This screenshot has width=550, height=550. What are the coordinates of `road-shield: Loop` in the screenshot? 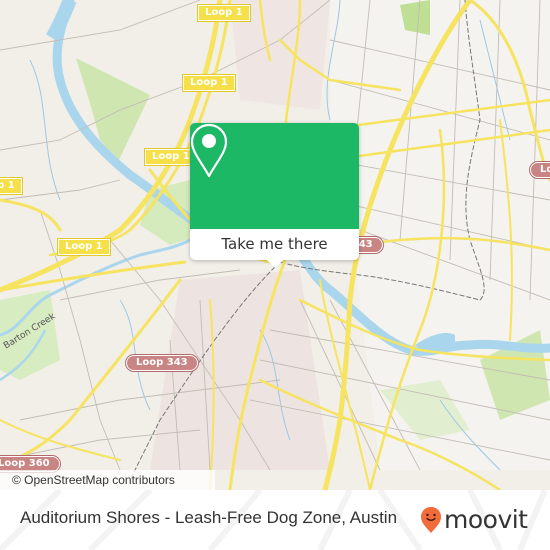 It's located at (539, 170).